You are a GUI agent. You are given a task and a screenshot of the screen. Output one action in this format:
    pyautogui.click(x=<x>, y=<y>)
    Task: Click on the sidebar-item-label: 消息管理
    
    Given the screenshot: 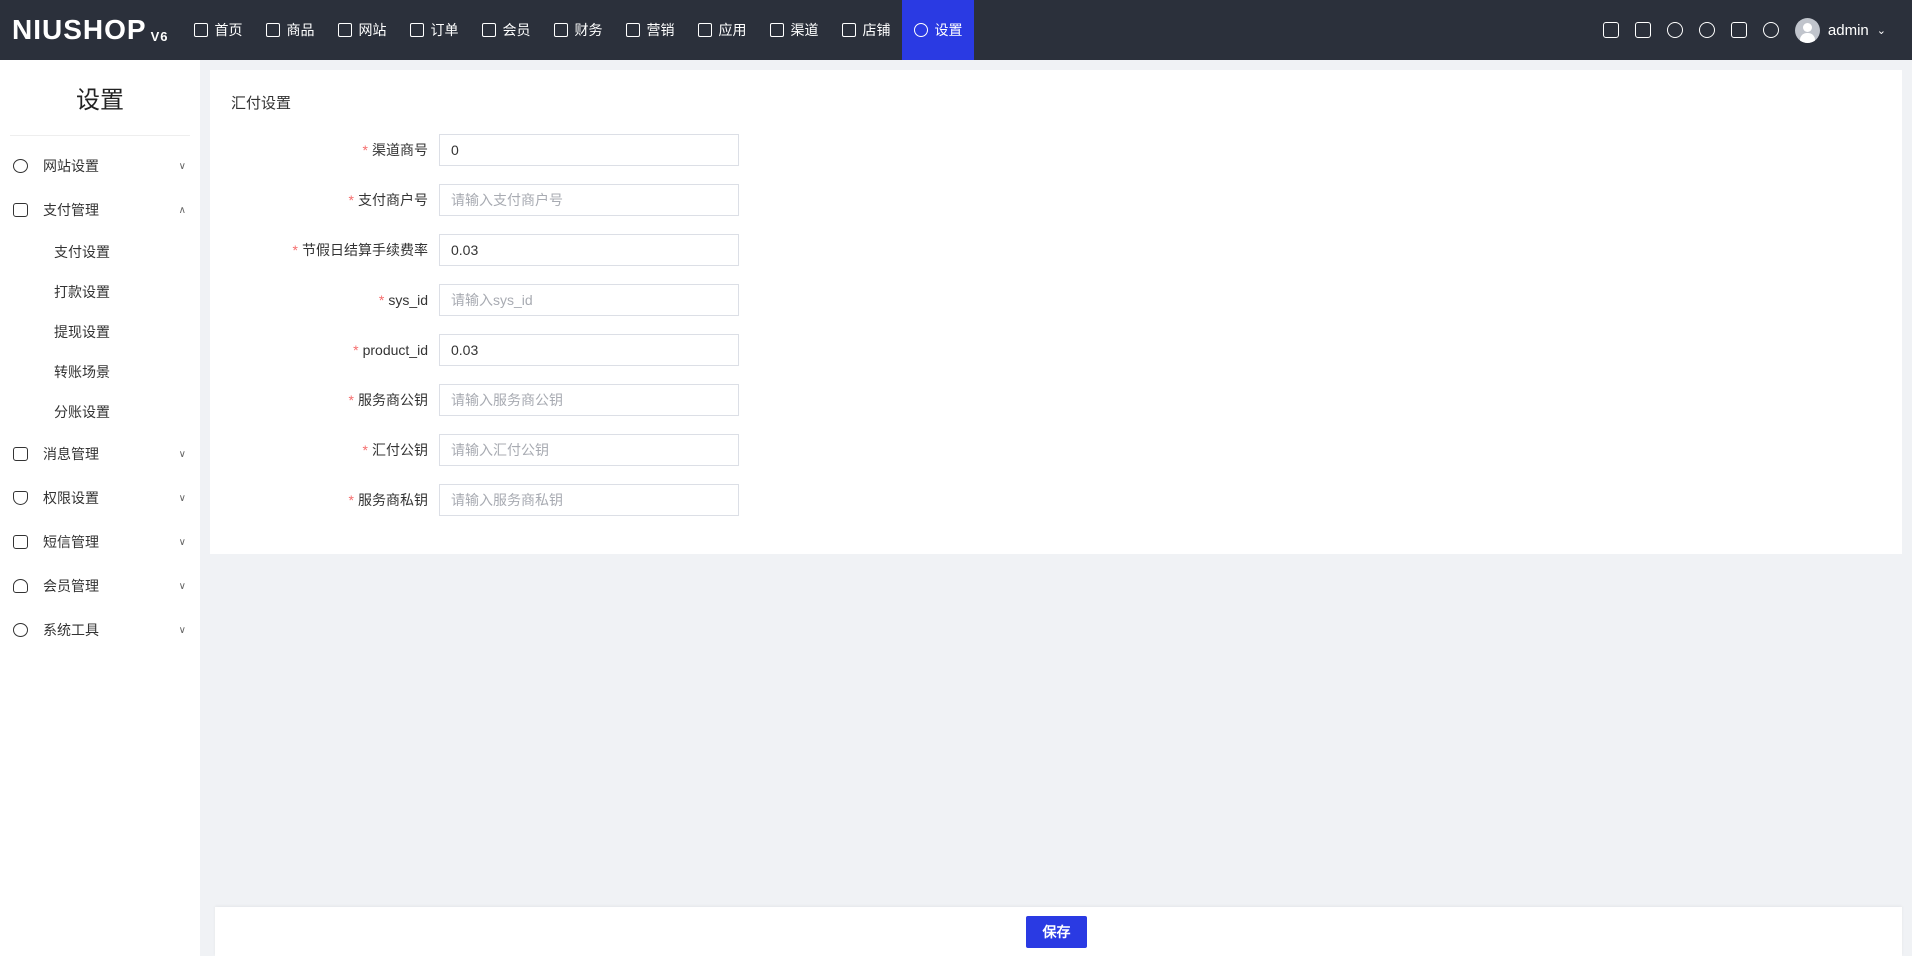 What is the action you would take?
    pyautogui.click(x=71, y=454)
    